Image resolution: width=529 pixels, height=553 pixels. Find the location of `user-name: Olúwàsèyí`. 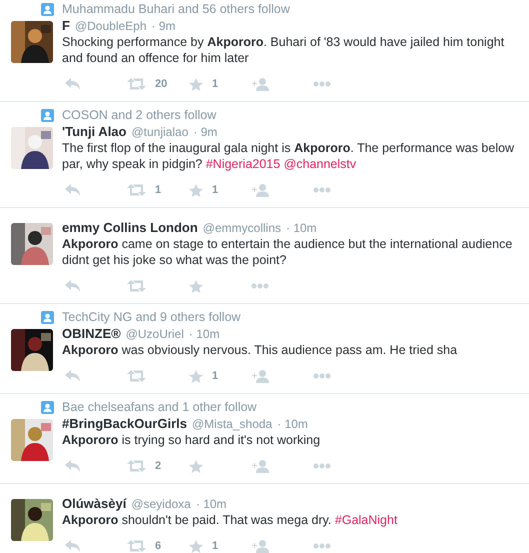

user-name: Olúwàsèyí is located at coordinates (94, 504).